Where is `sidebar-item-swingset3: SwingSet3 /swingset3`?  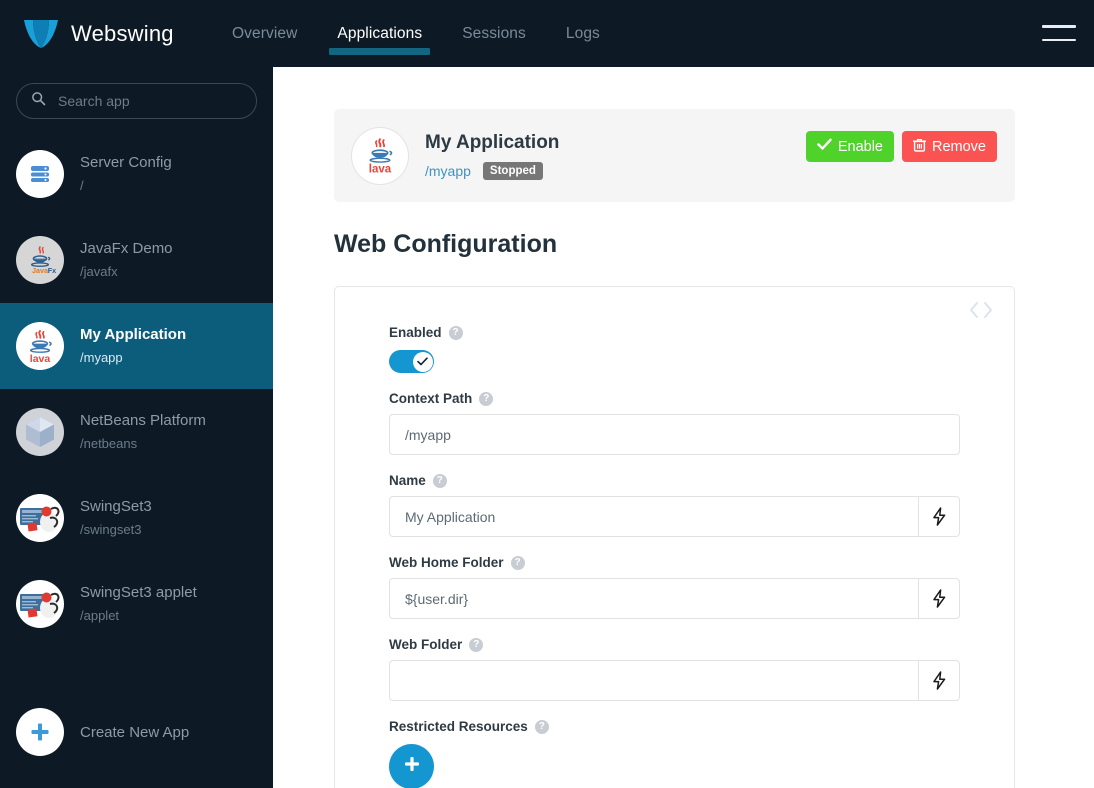
sidebar-item-swingset3: SwingSet3 /swingset3 is located at coordinates (136, 518).